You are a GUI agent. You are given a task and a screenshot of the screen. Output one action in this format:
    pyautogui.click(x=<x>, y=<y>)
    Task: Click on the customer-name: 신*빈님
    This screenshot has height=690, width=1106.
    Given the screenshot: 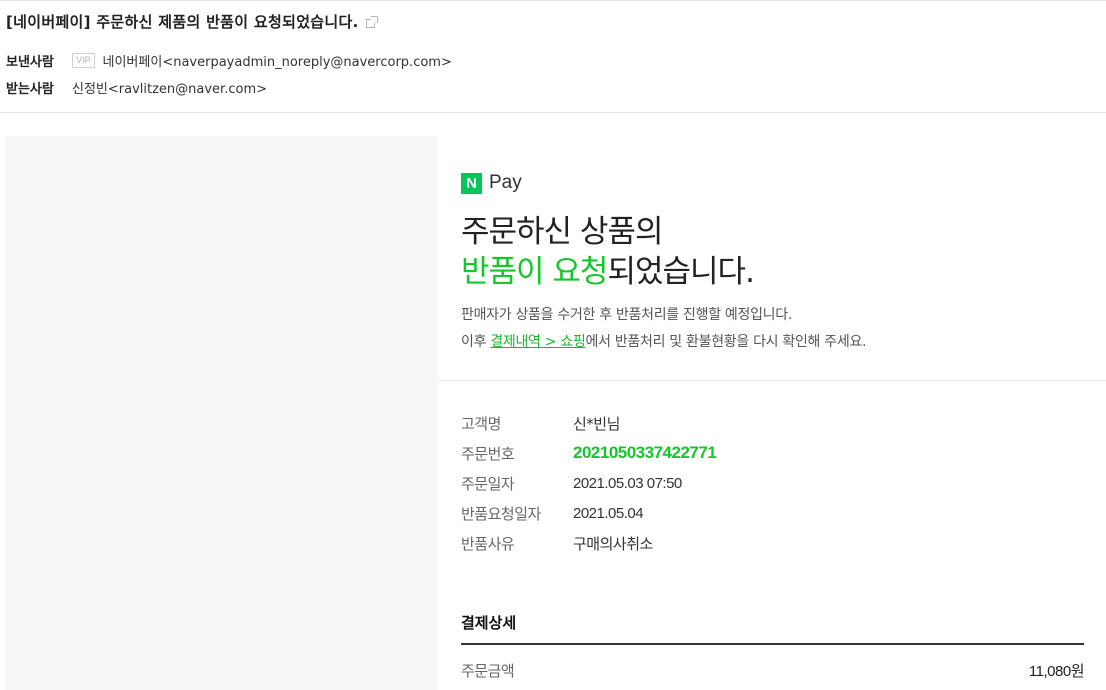 What is the action you would take?
    pyautogui.click(x=596, y=423)
    